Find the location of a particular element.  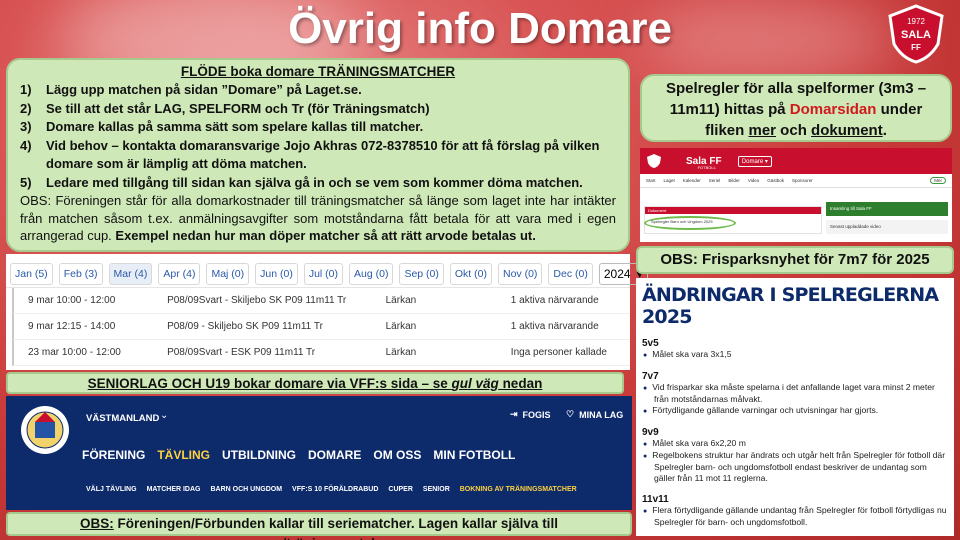

region-label: VÄSTMANLAND is located at coordinates (122, 418).